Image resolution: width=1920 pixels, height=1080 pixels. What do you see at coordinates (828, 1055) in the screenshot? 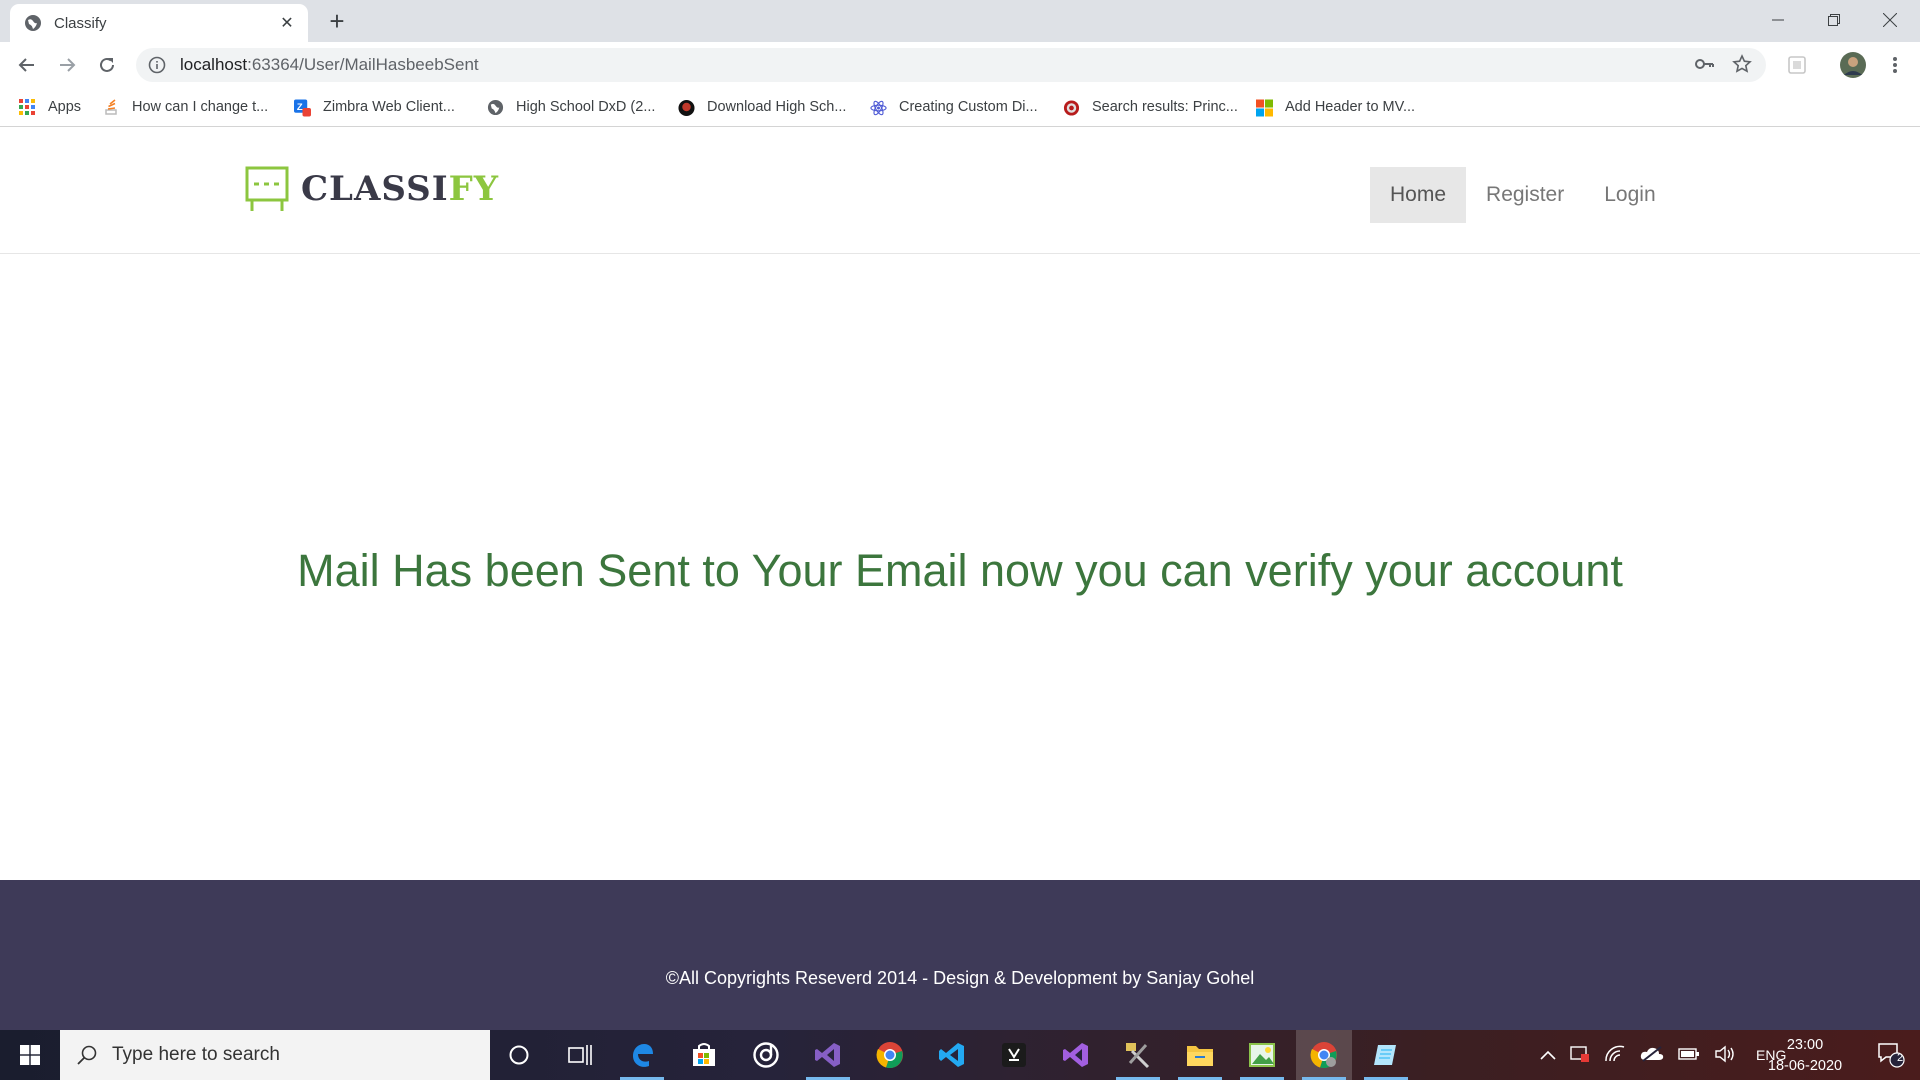
I see `visual-studio-purple-icon` at bounding box center [828, 1055].